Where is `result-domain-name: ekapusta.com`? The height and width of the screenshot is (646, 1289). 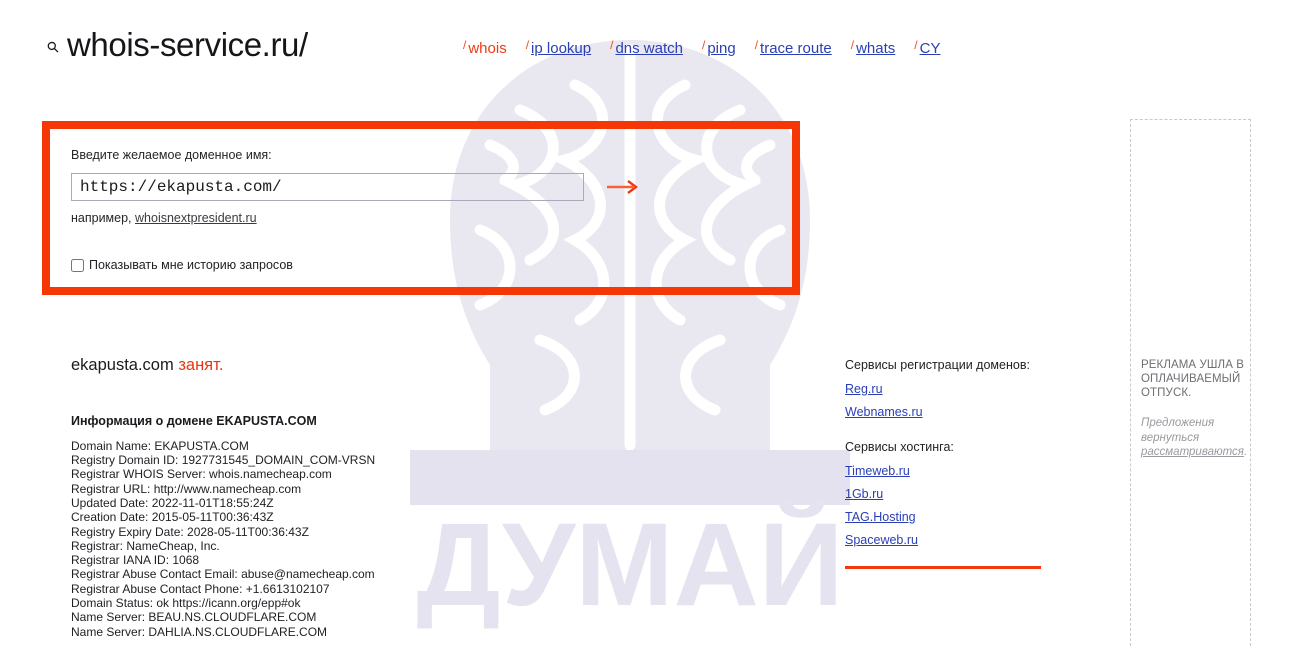 result-domain-name: ekapusta.com is located at coordinates (122, 365).